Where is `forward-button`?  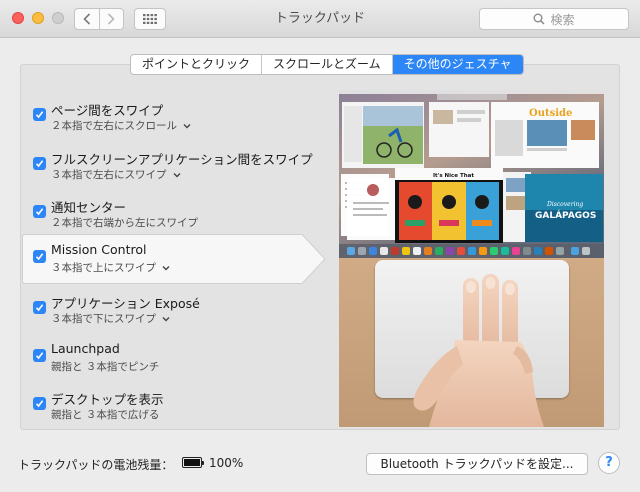 forward-button is located at coordinates (111, 19).